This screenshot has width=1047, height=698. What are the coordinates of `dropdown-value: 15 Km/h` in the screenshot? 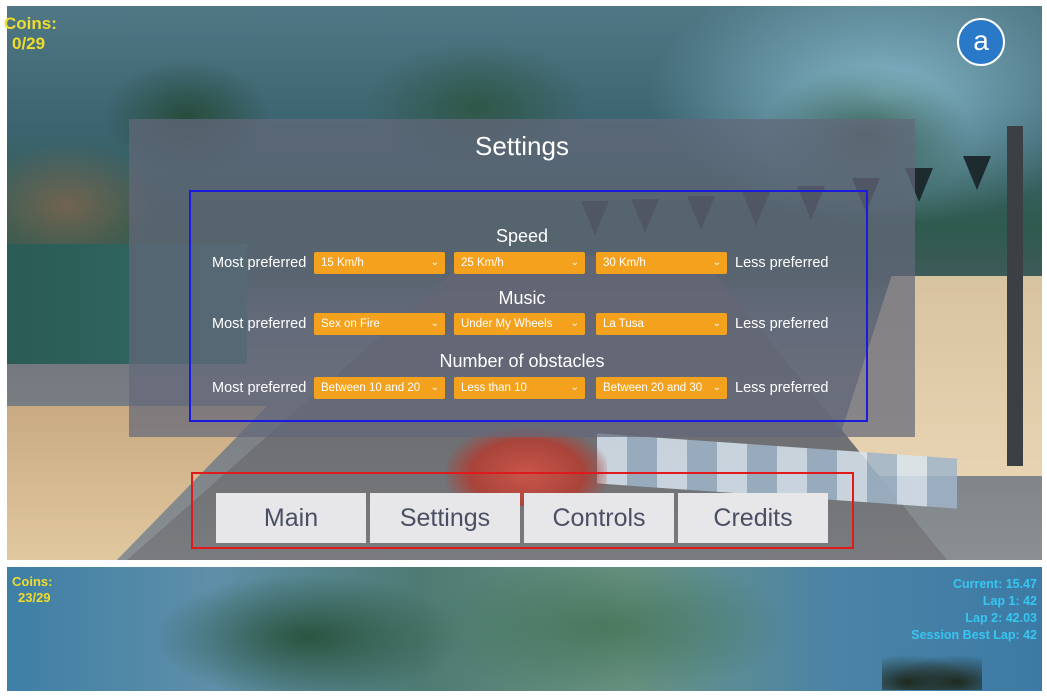 It's located at (342, 263).